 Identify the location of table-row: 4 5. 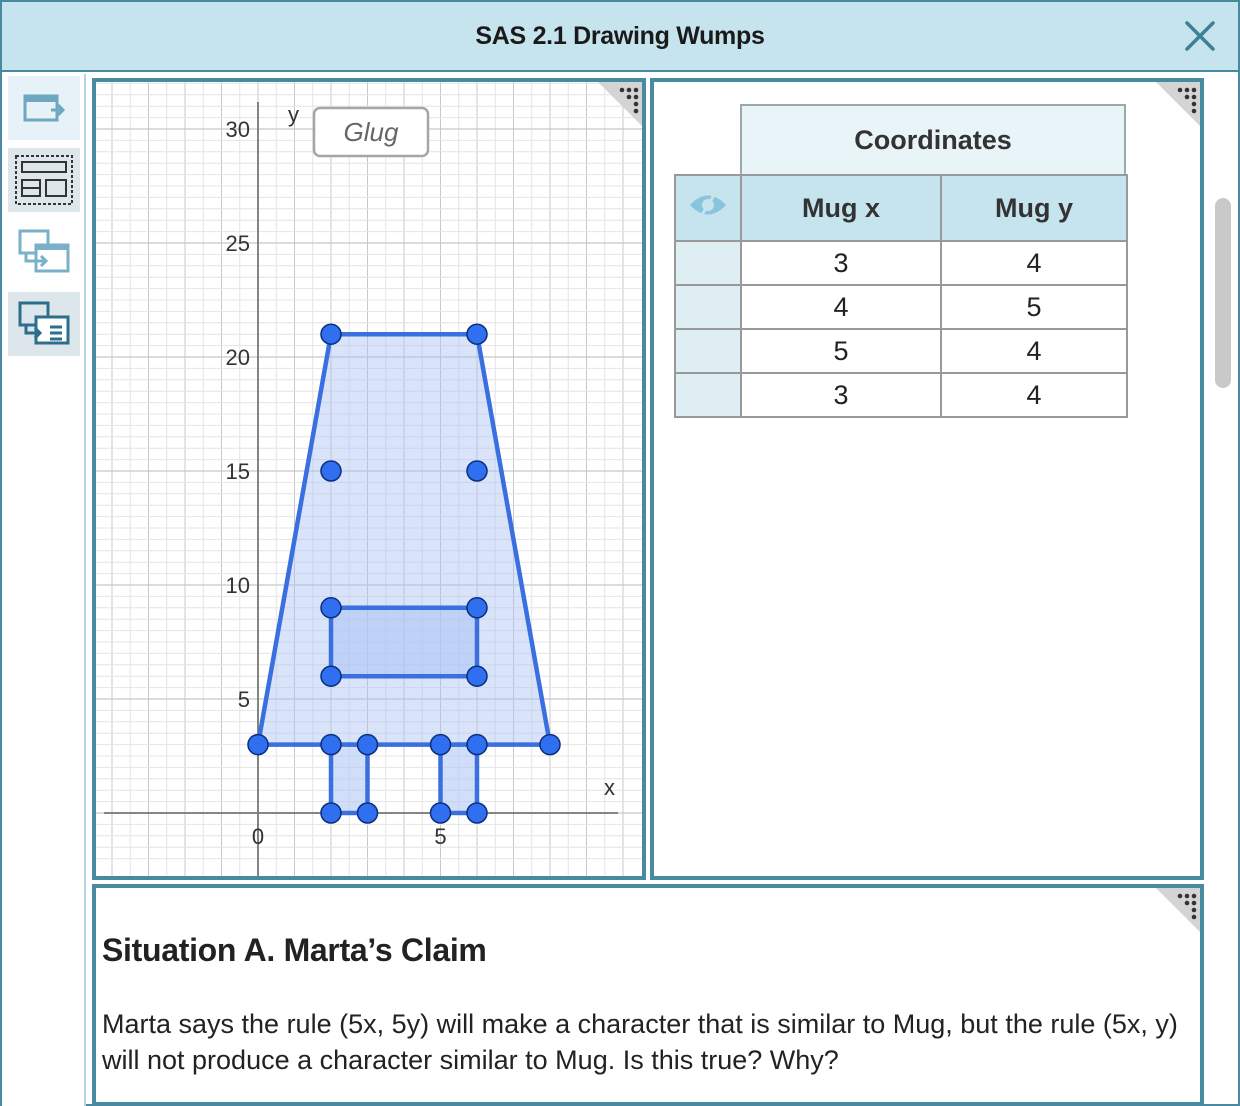
(901, 307).